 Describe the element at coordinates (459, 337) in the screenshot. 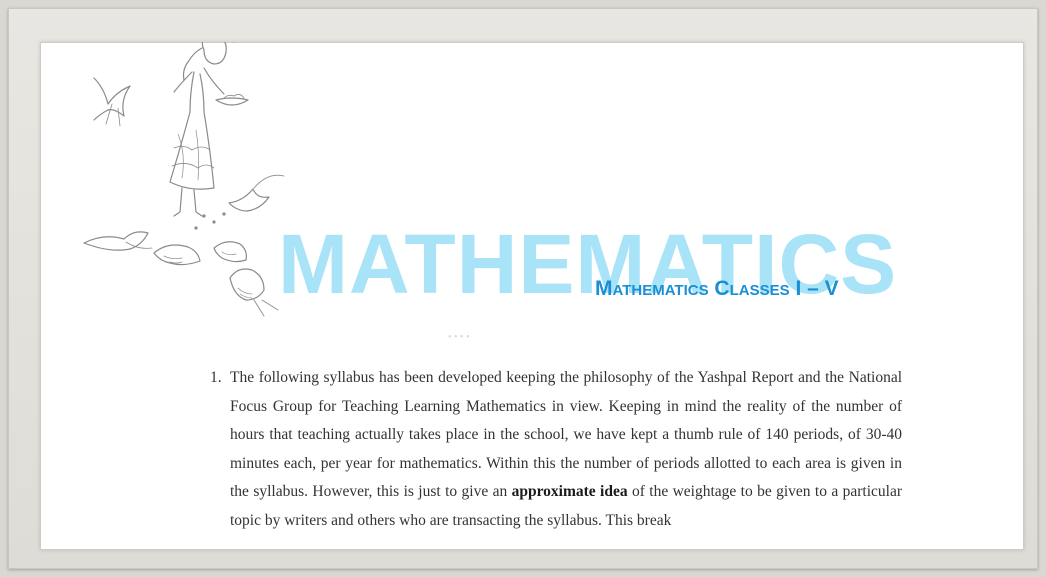

I see `decorative-mark: • • • •` at that location.